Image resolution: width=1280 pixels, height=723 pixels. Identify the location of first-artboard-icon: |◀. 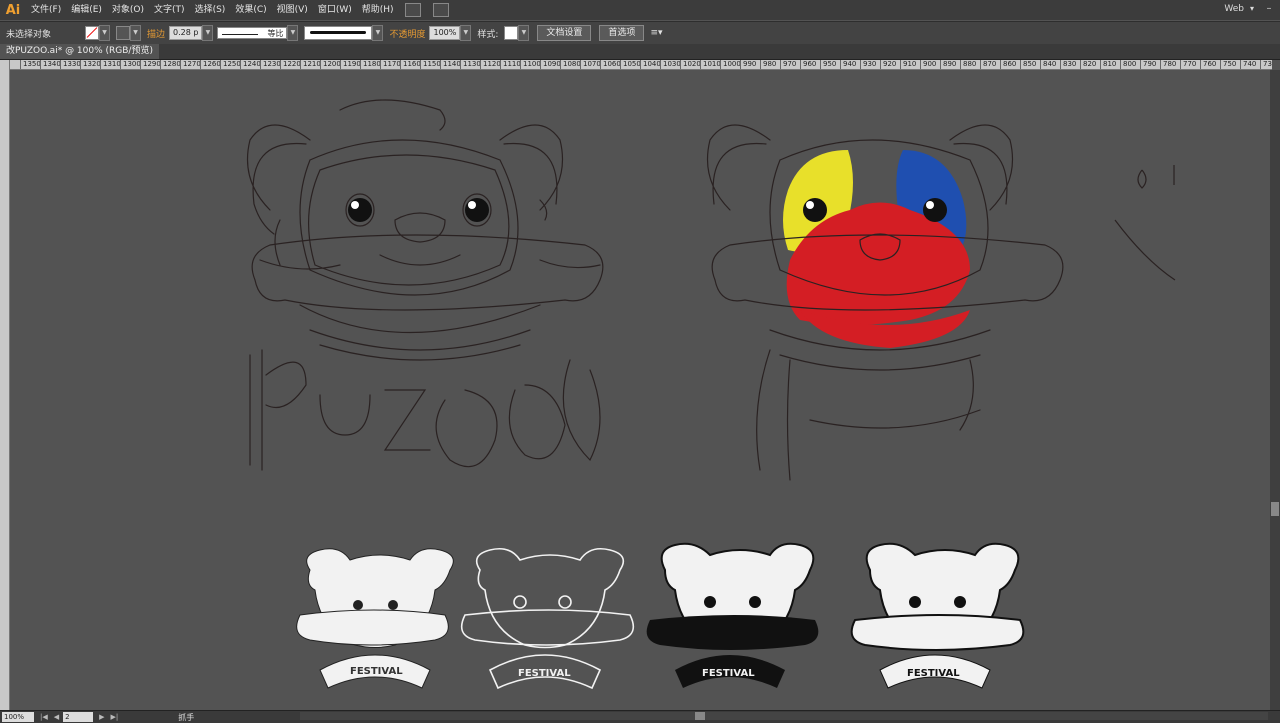
(44, 717).